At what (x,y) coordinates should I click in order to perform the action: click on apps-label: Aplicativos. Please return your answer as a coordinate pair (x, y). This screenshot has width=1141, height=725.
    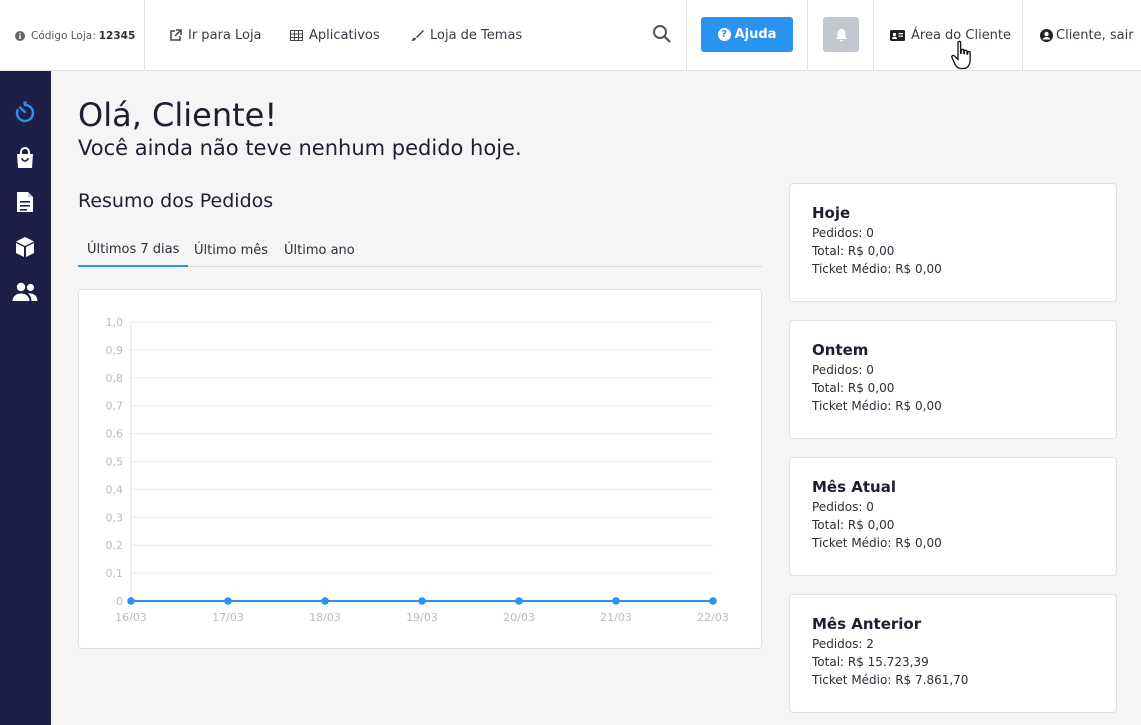
    Looking at the image, I should click on (344, 35).